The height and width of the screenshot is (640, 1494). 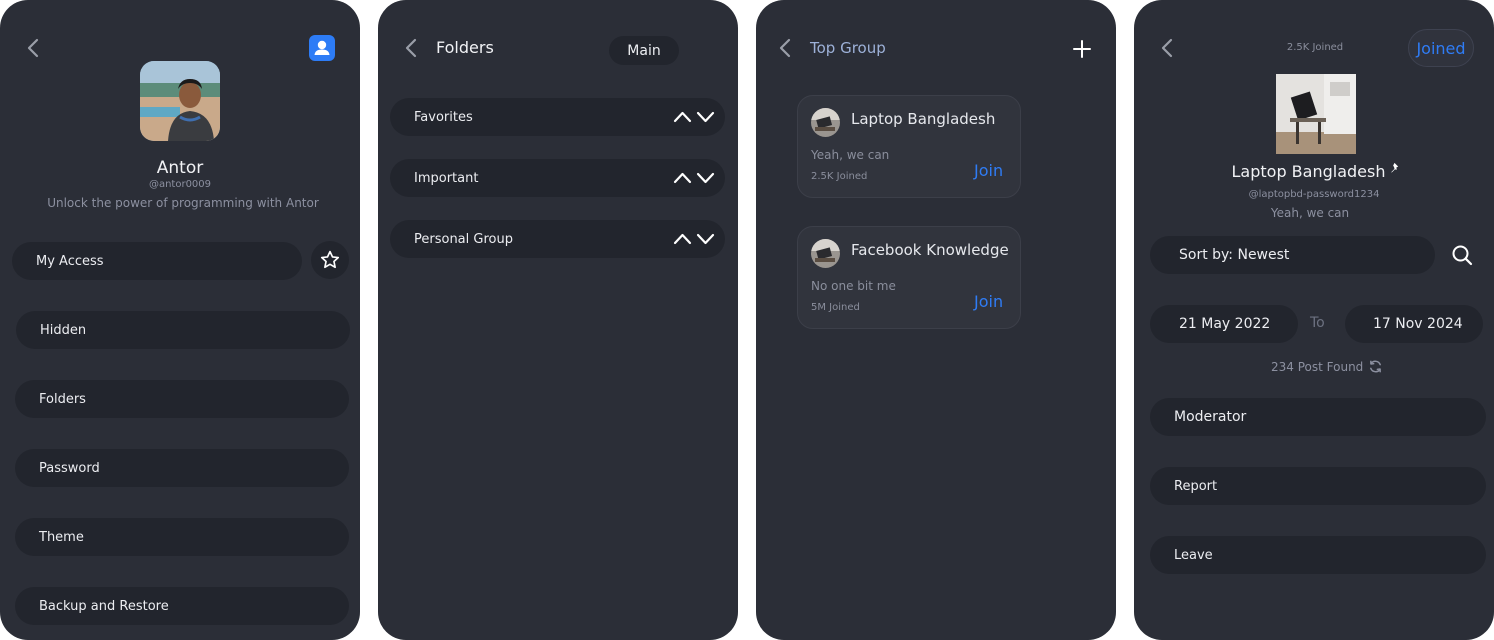 I want to click on group-image, so click(x=1316, y=114).